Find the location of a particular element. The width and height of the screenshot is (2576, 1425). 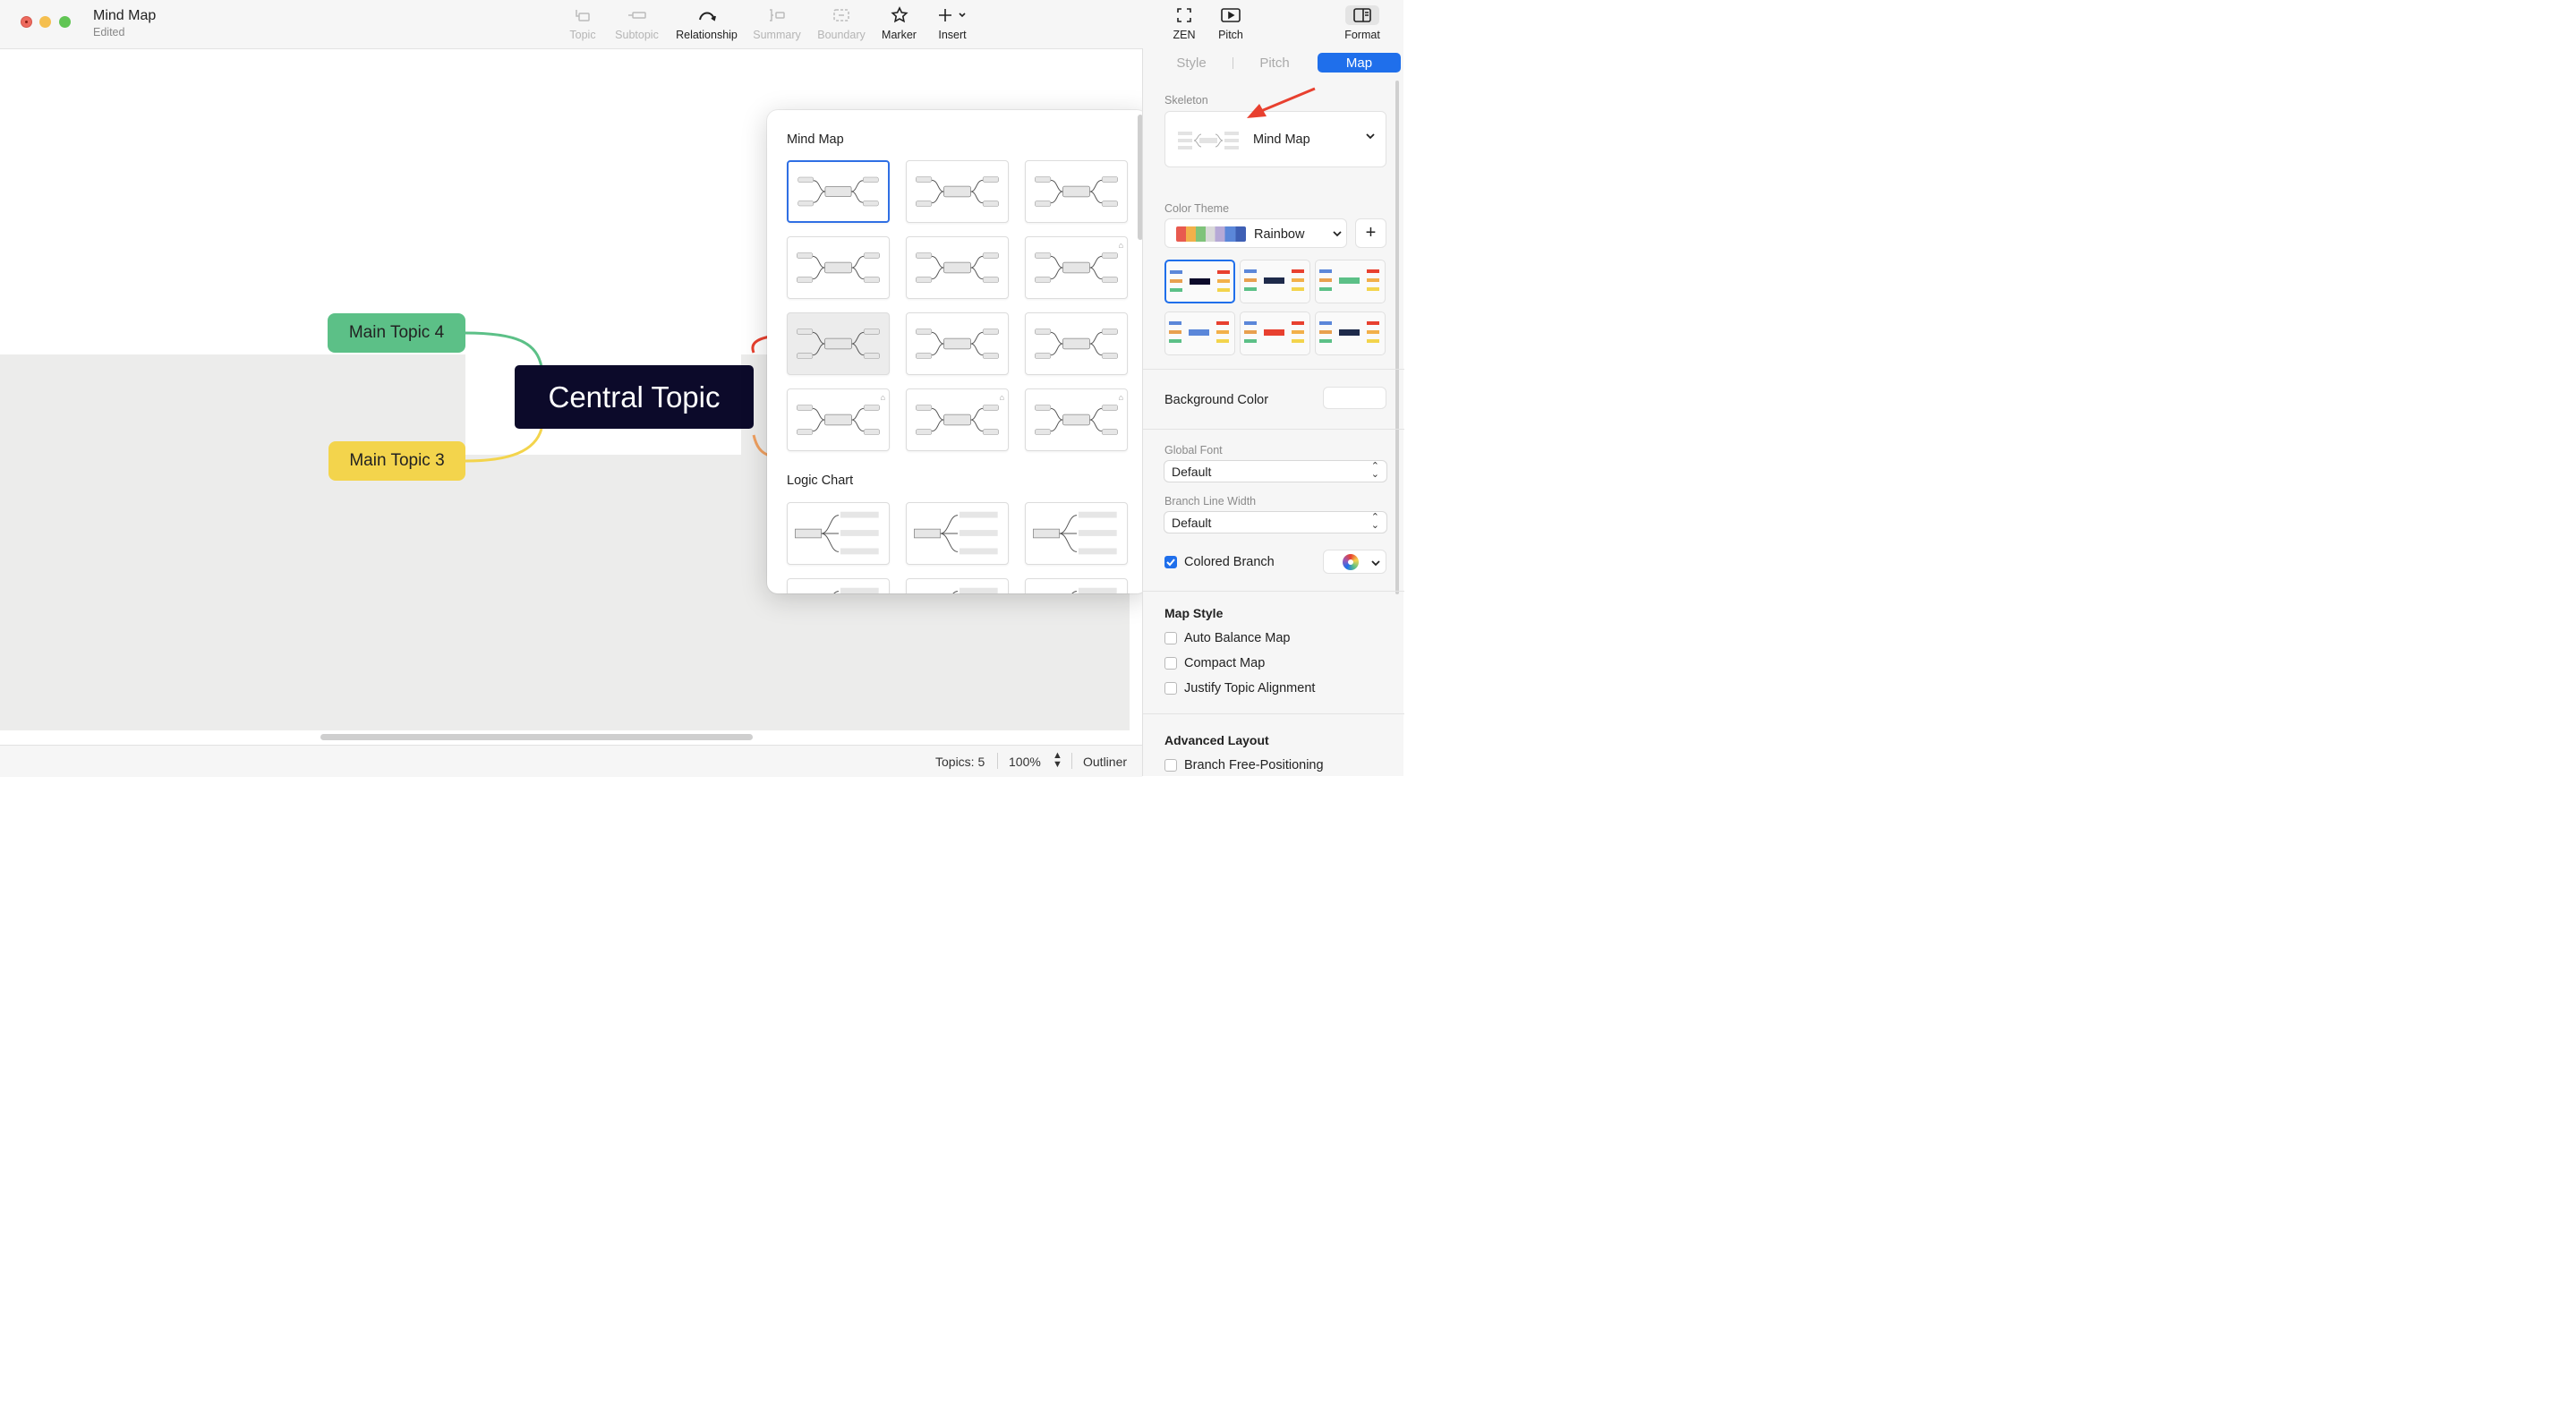

minimize-window-button is located at coordinates (45, 22).